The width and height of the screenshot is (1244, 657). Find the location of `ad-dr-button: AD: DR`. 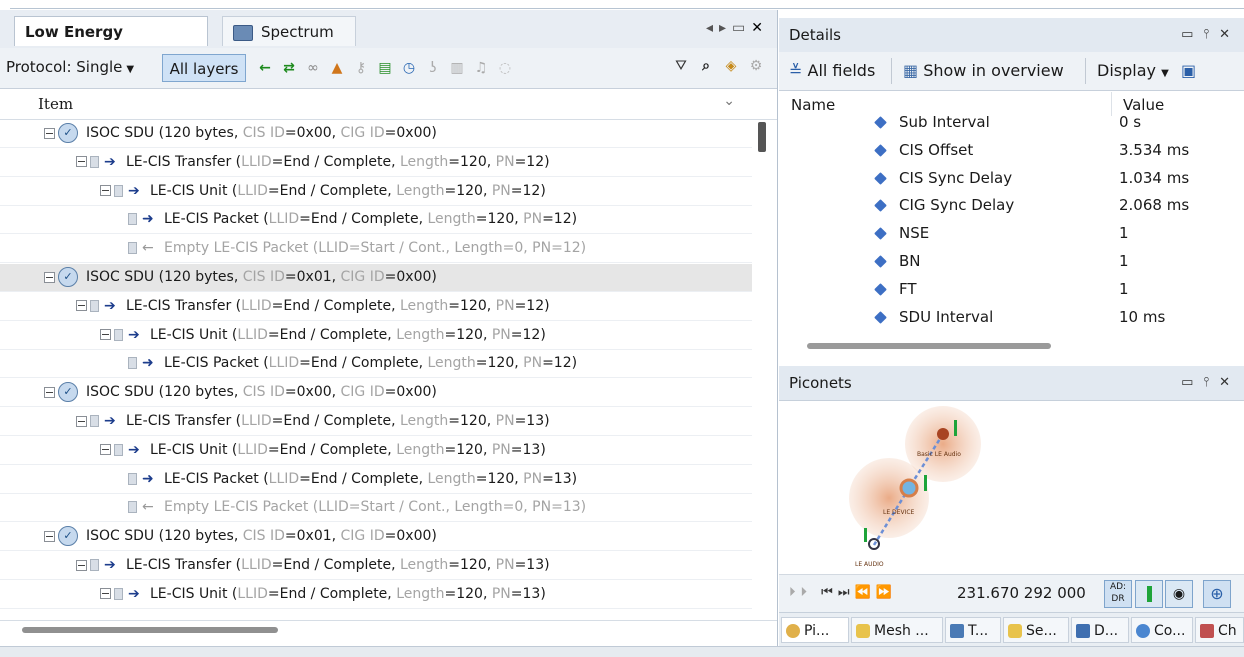

ad-dr-button: AD: DR is located at coordinates (1118, 594).